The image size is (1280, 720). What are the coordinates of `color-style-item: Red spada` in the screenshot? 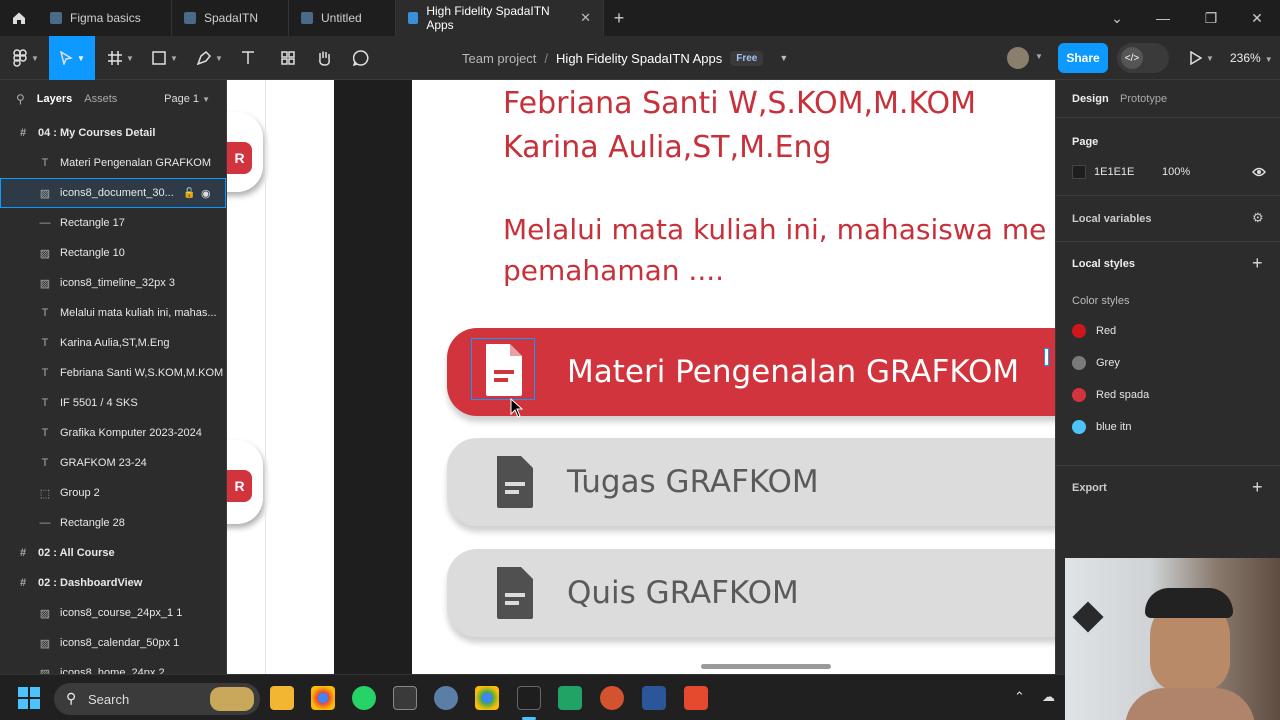 It's located at (1110, 395).